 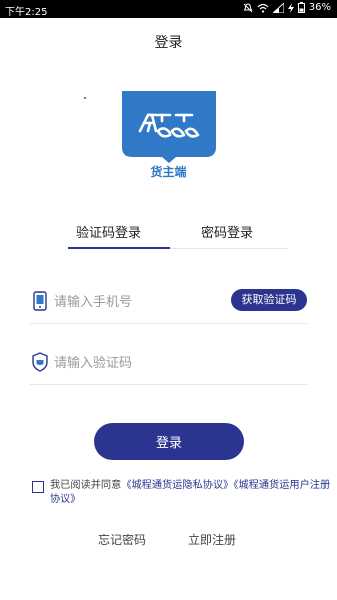 I want to click on agreement-text: 我已阅读并同意《城程通货运隐私协议》《城程通货运用户注册协议》, so click(x=193, y=493).